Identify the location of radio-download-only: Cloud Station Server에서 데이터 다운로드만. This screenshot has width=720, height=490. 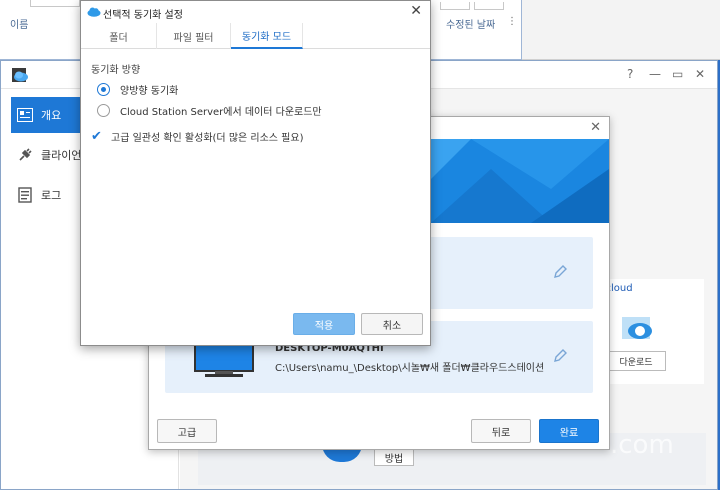
(209, 110).